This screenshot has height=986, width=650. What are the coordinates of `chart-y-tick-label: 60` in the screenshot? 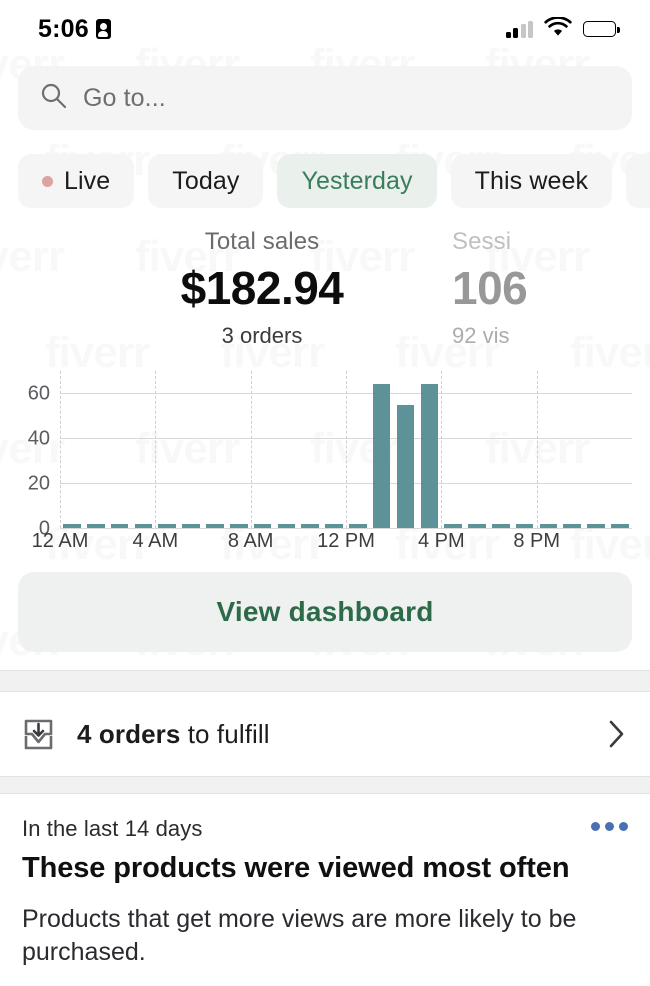 It's located at (38, 393).